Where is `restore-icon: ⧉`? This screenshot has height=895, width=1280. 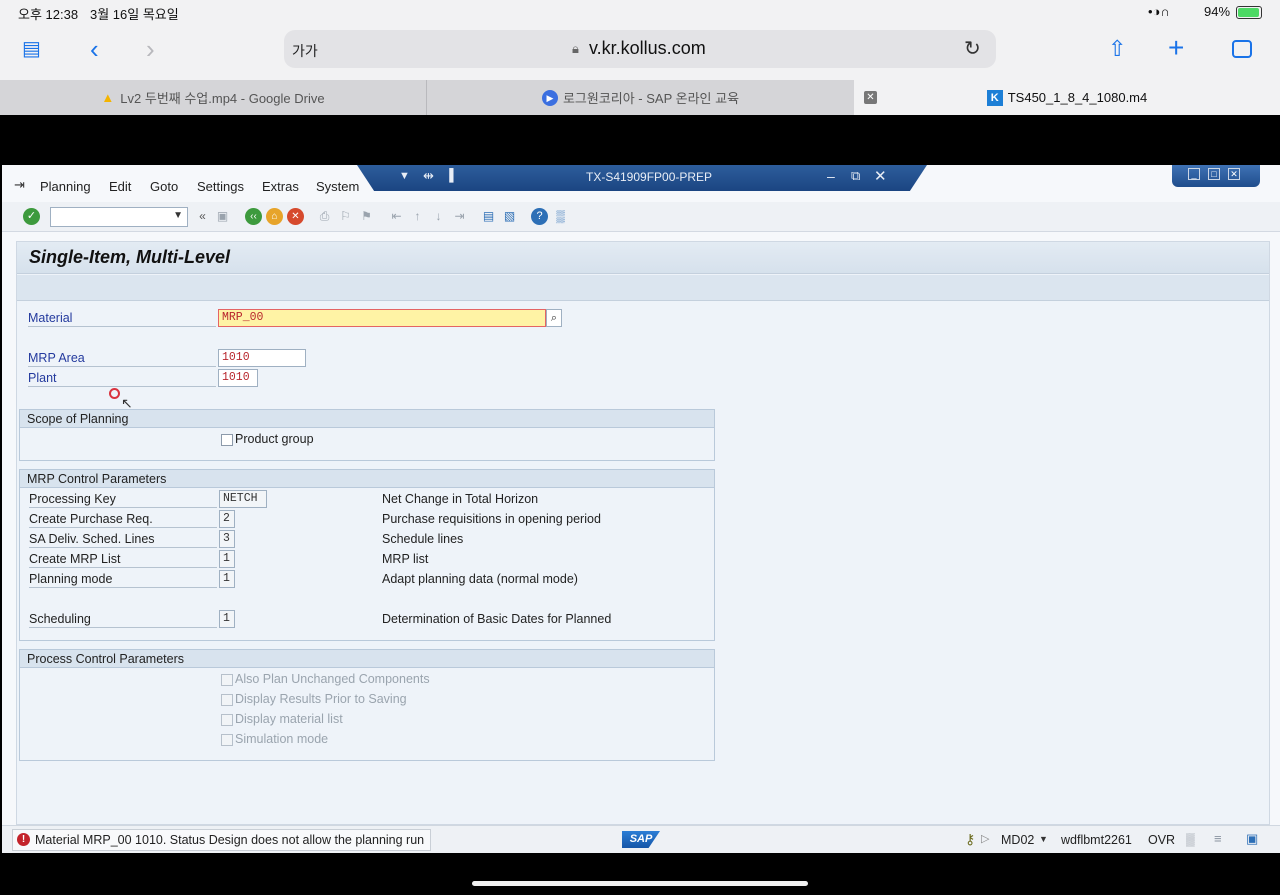 restore-icon: ⧉ is located at coordinates (855, 176).